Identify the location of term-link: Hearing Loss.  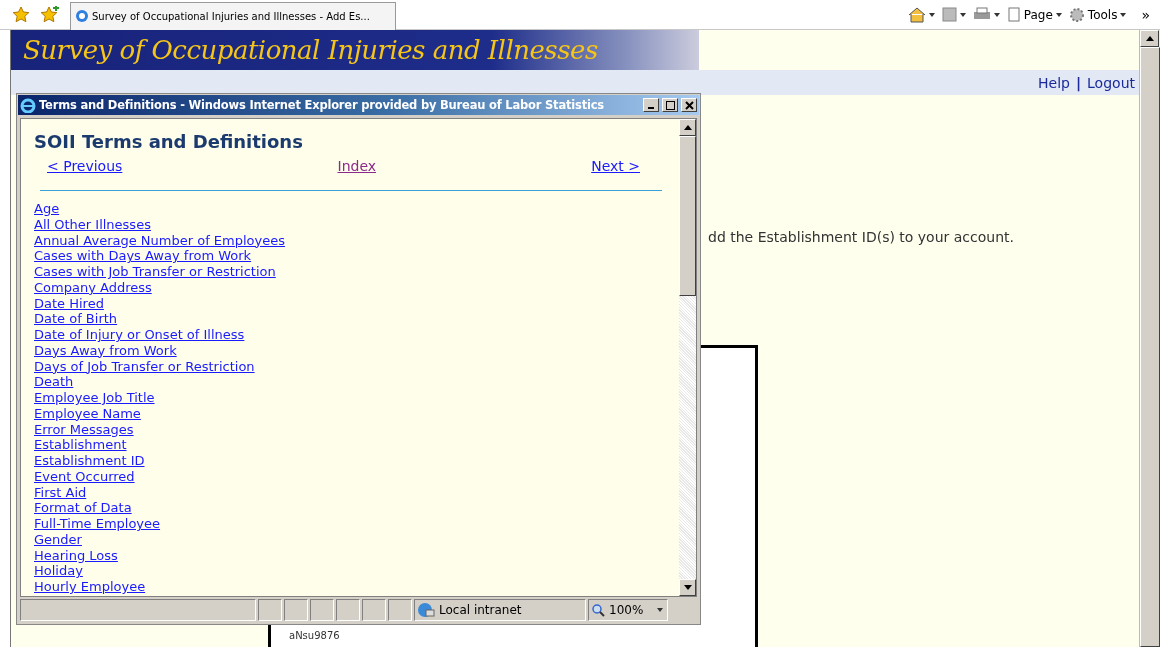
(76, 555).